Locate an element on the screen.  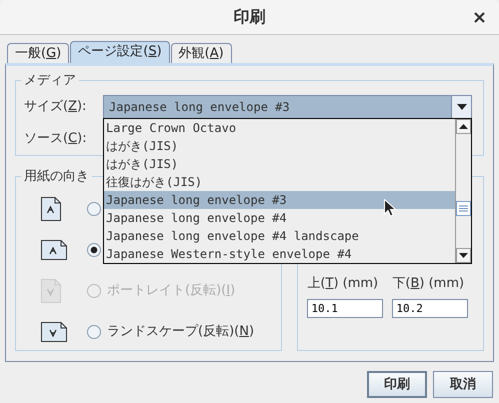
dropdown-option: Japanese long envelope #4 is located at coordinates (279, 218).